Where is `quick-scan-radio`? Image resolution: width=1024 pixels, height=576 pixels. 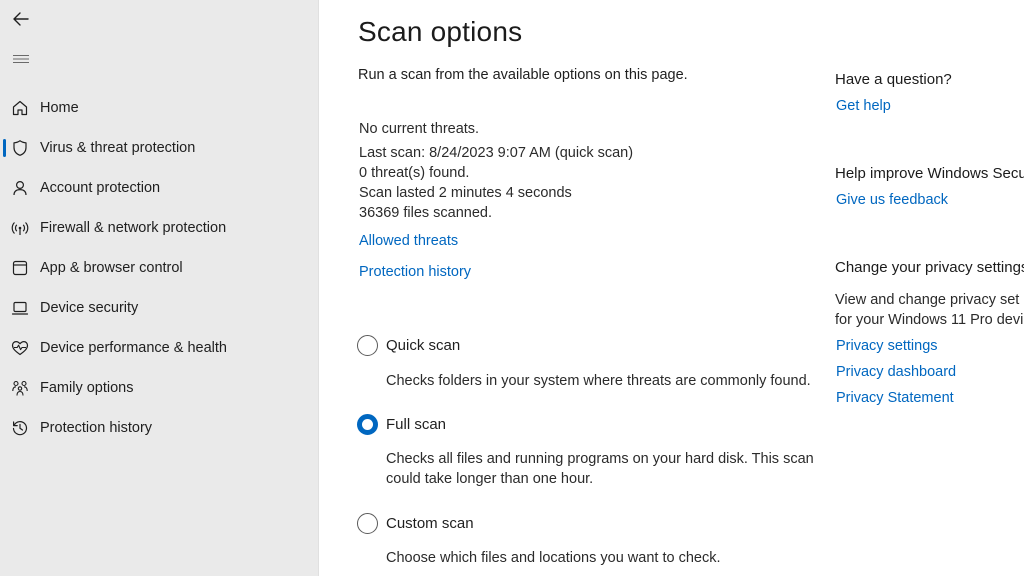 quick-scan-radio is located at coordinates (367, 345).